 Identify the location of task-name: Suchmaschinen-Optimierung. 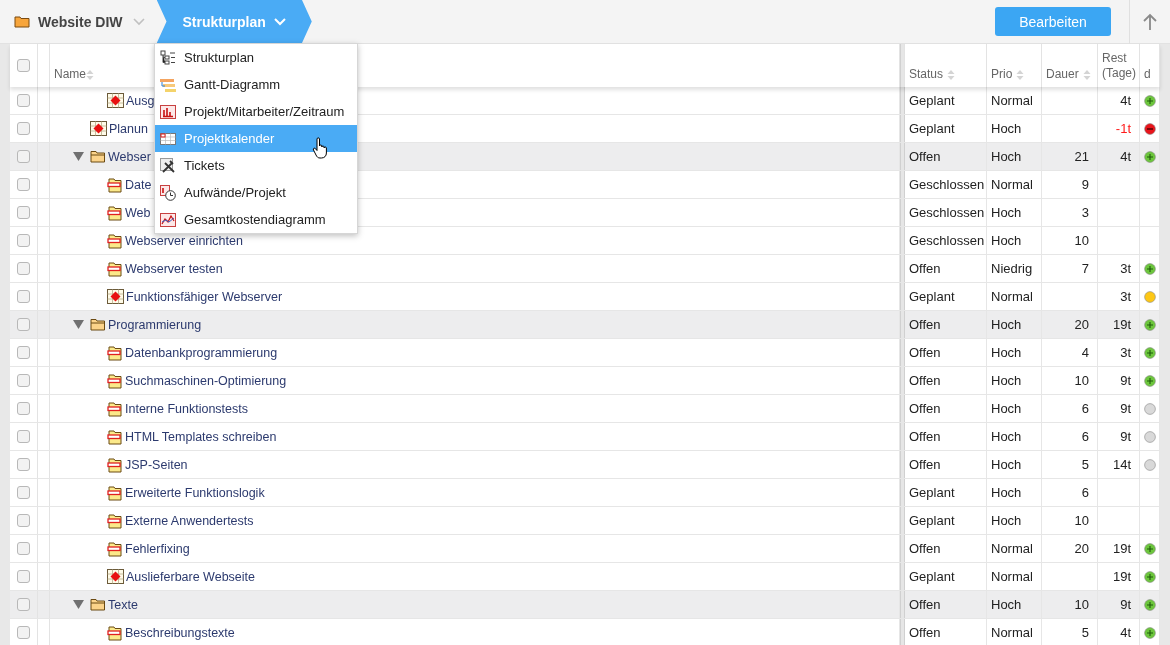
(206, 380).